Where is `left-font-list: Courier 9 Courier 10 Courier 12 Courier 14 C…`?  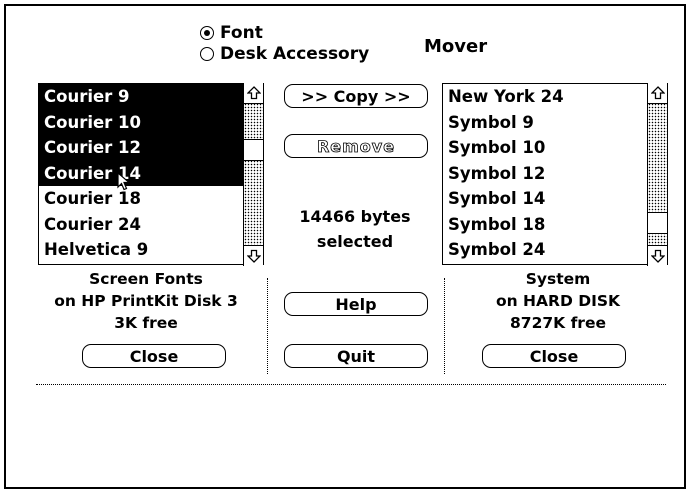 left-font-list: Courier 9 Courier 10 Courier 12 Courier 14 C… is located at coordinates (151, 174).